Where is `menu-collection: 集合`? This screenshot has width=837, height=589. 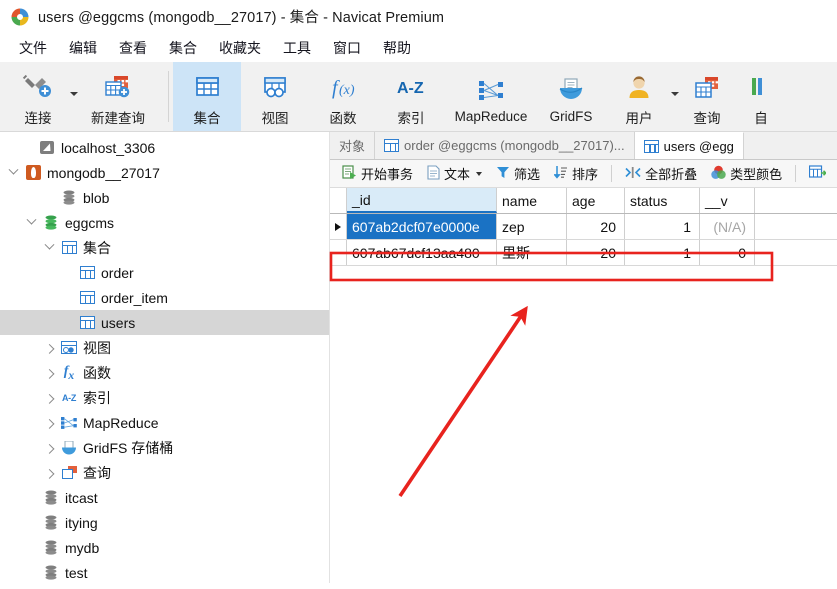 menu-collection: 集合 is located at coordinates (183, 48).